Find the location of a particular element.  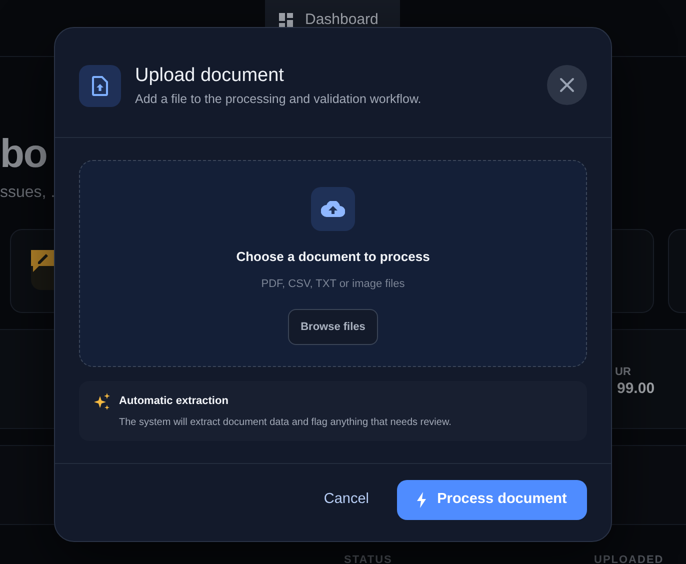

close-button is located at coordinates (567, 85).